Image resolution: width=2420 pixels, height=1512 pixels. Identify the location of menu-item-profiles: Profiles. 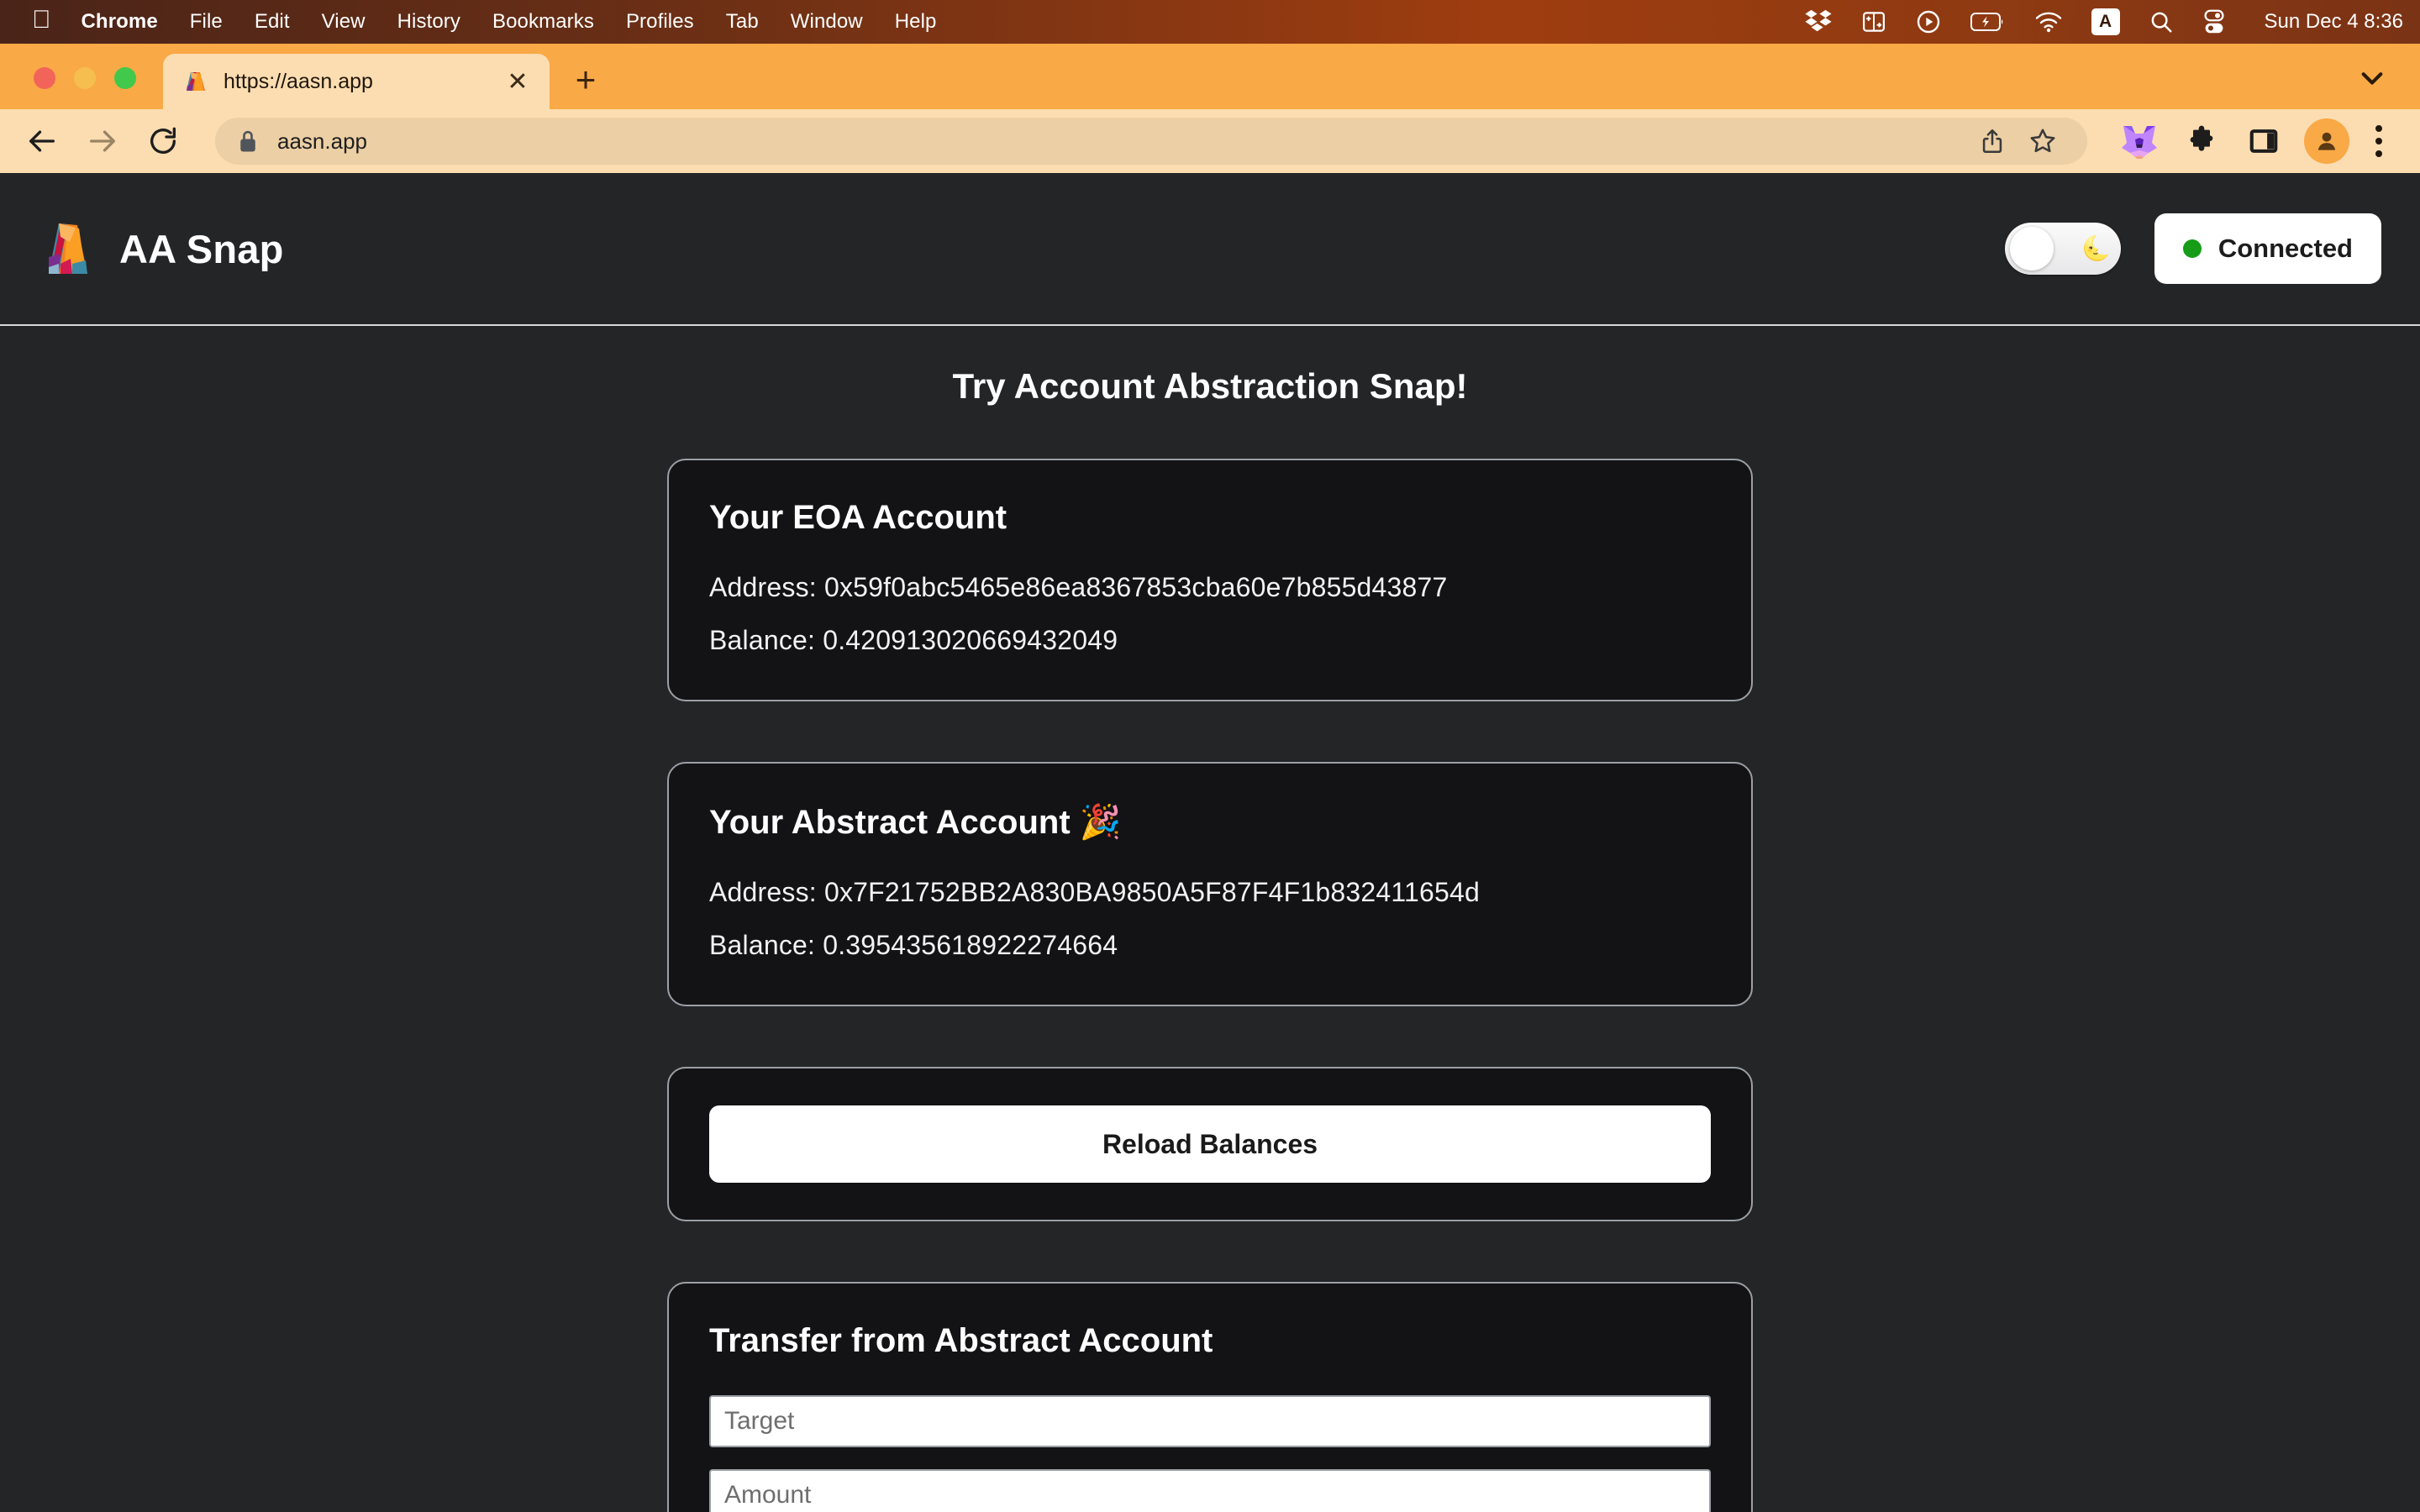
(660, 22).